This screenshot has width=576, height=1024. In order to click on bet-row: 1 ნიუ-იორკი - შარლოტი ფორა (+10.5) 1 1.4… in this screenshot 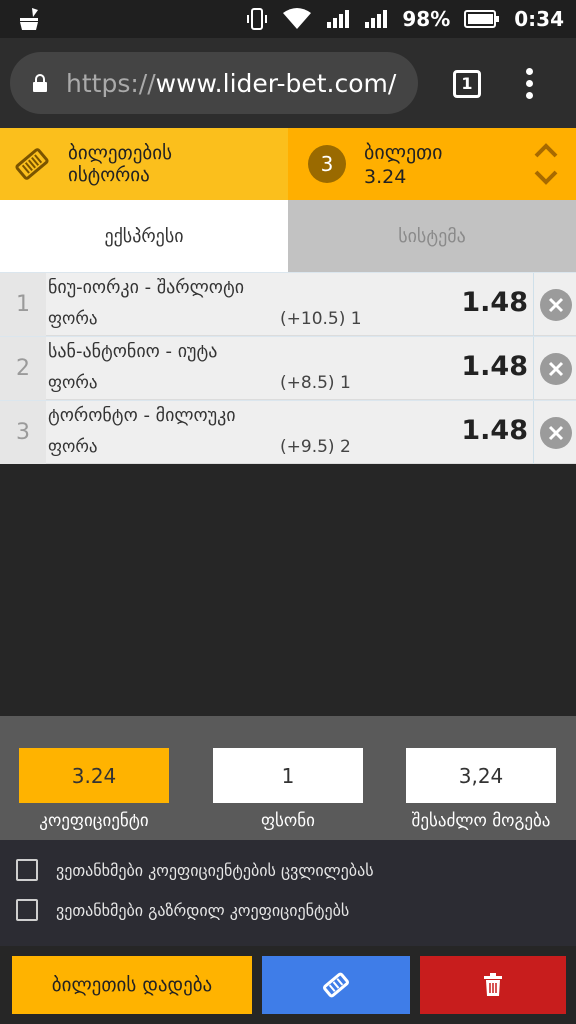, I will do `click(288, 304)`.